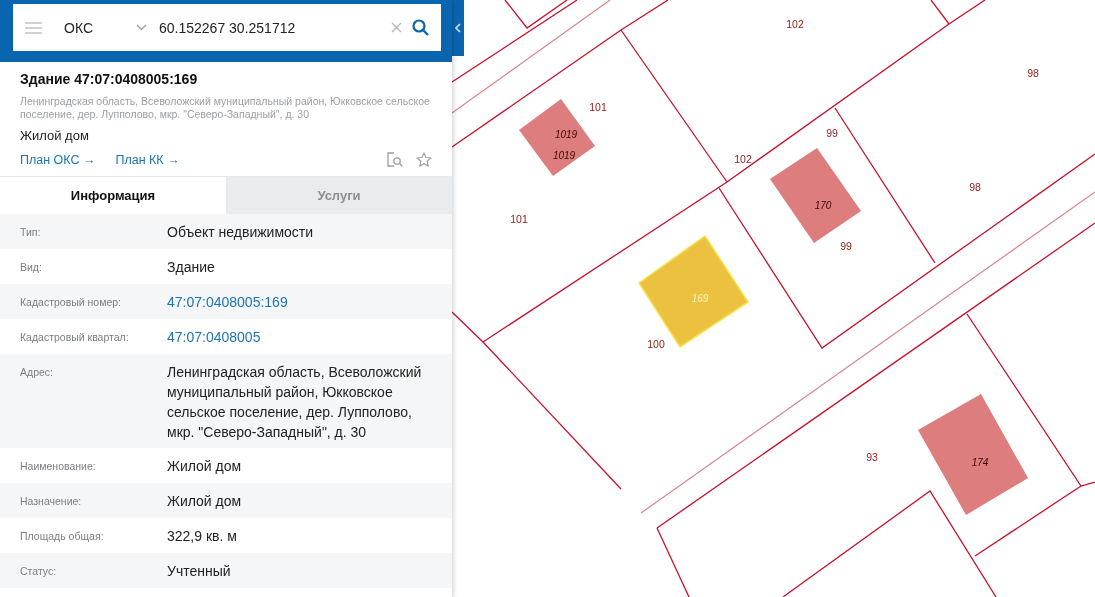 This screenshot has height=597, width=1095. Describe the element at coordinates (147, 159) in the screenshot. I see `plan-link: План КК →` at that location.